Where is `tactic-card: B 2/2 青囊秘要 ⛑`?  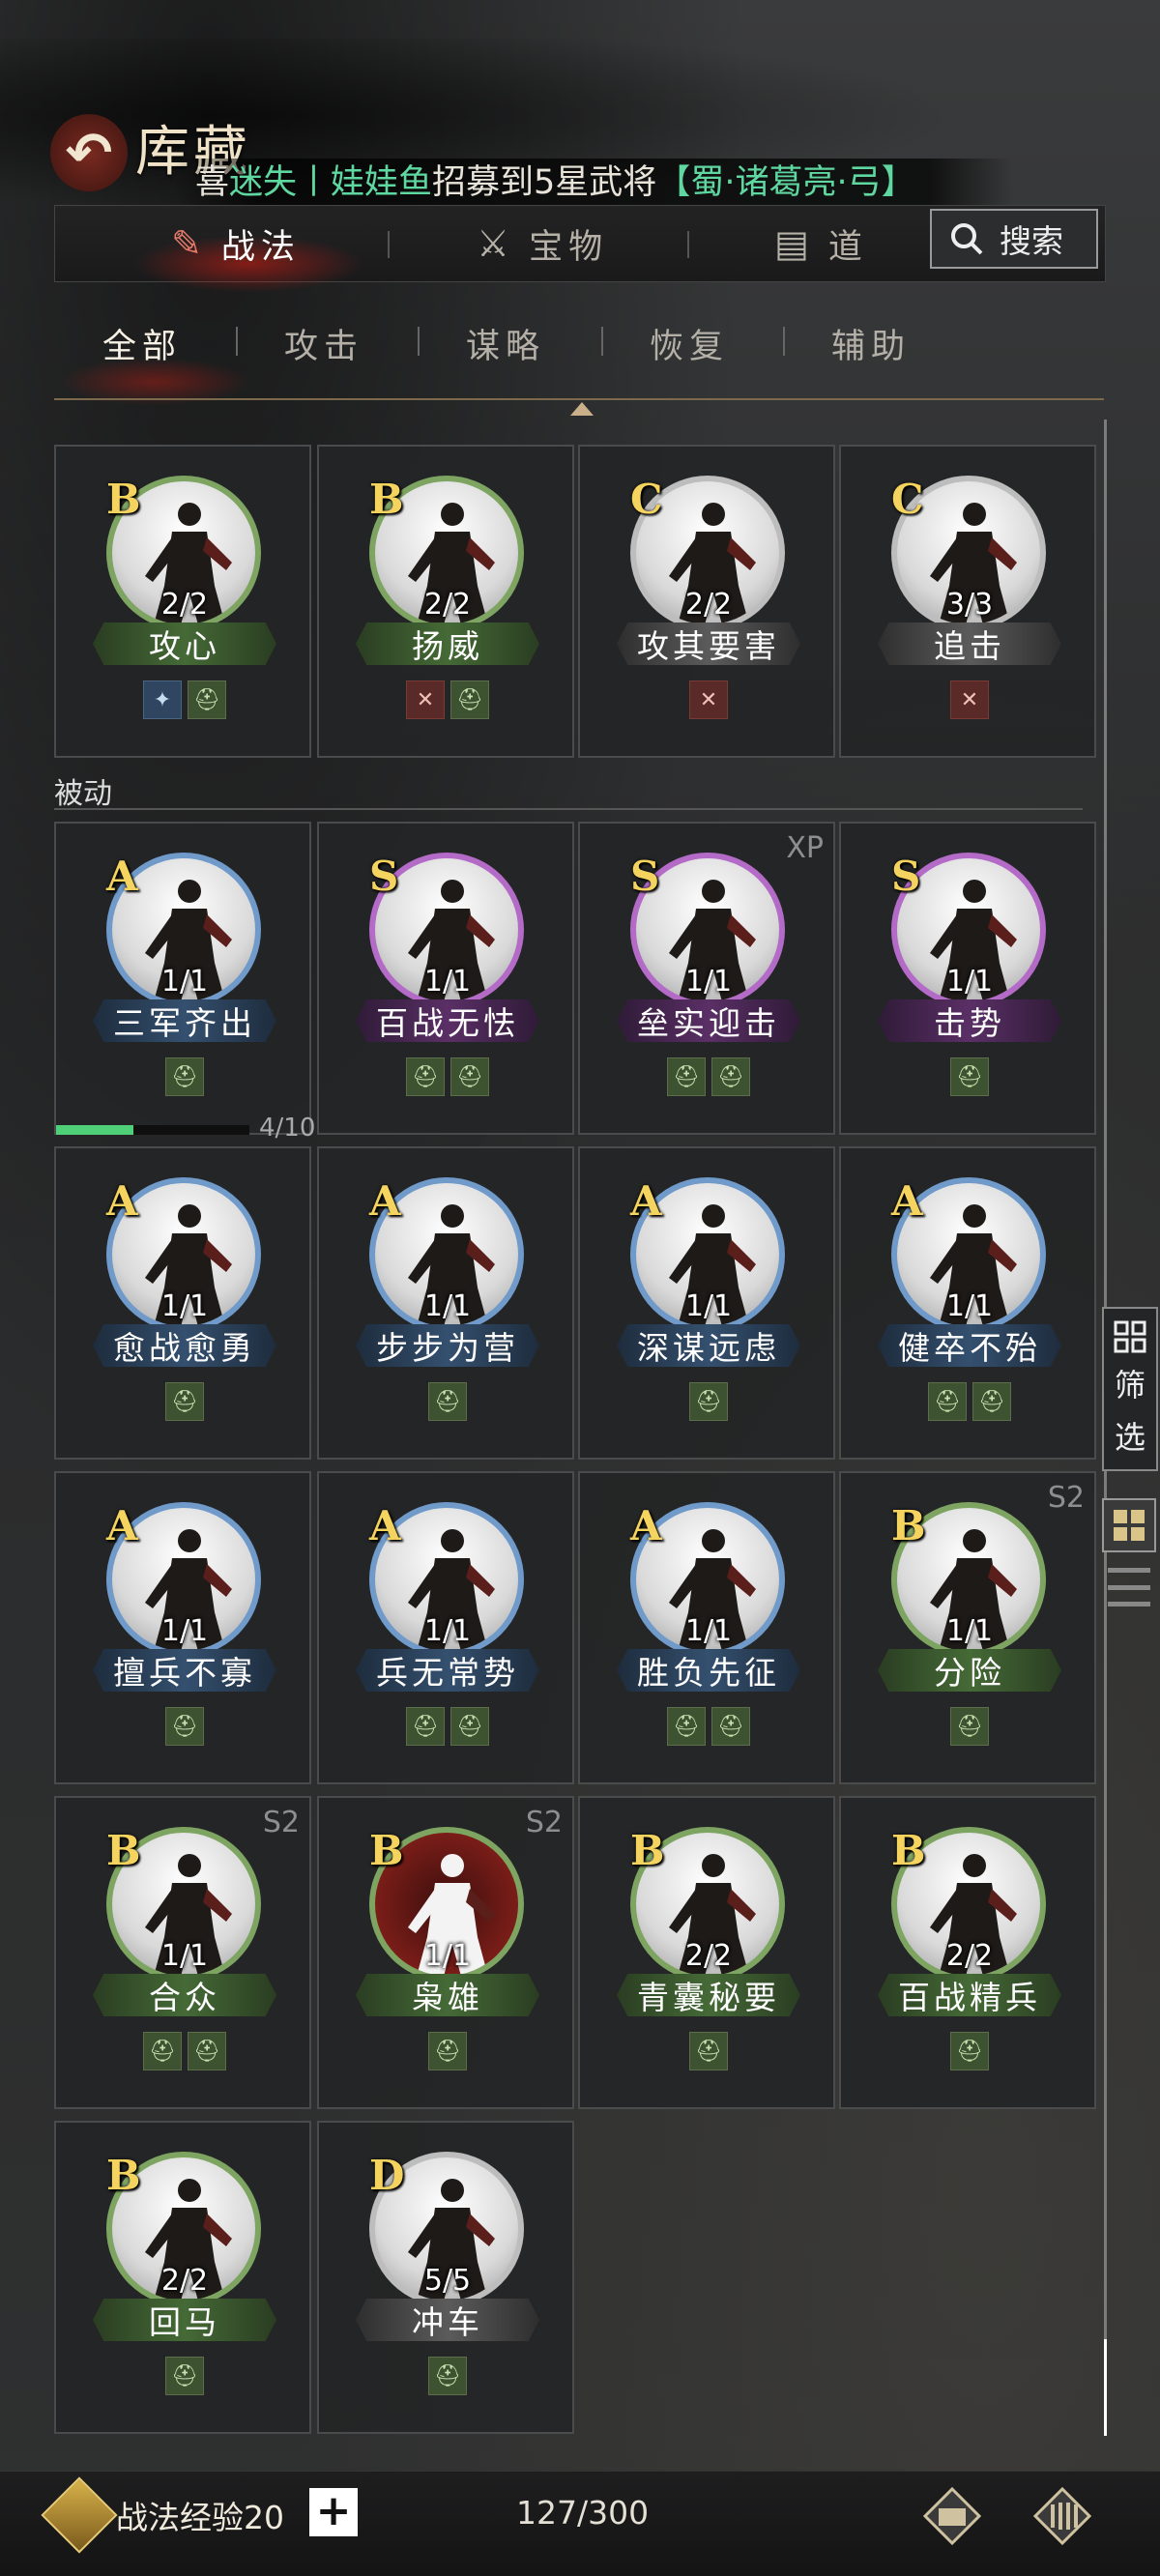
tactic-card: B 2/2 青囊秘要 ⛑ is located at coordinates (707, 1952).